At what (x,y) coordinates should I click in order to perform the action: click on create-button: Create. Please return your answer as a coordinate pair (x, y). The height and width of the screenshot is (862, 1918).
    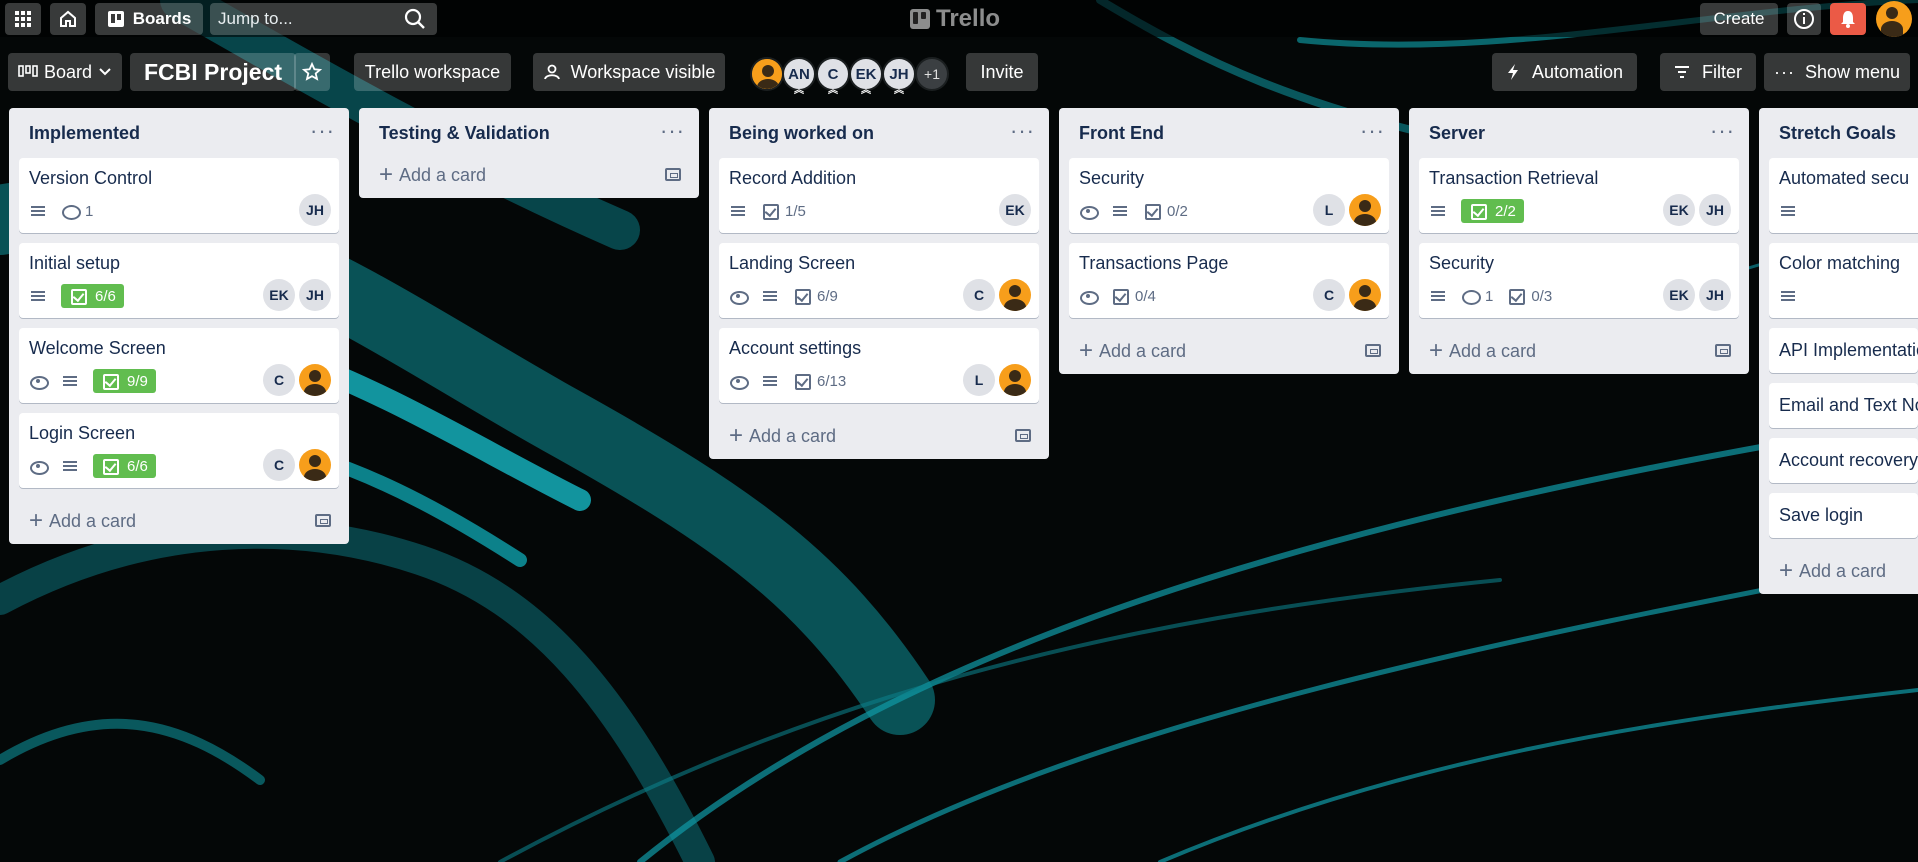
    Looking at the image, I should click on (1739, 19).